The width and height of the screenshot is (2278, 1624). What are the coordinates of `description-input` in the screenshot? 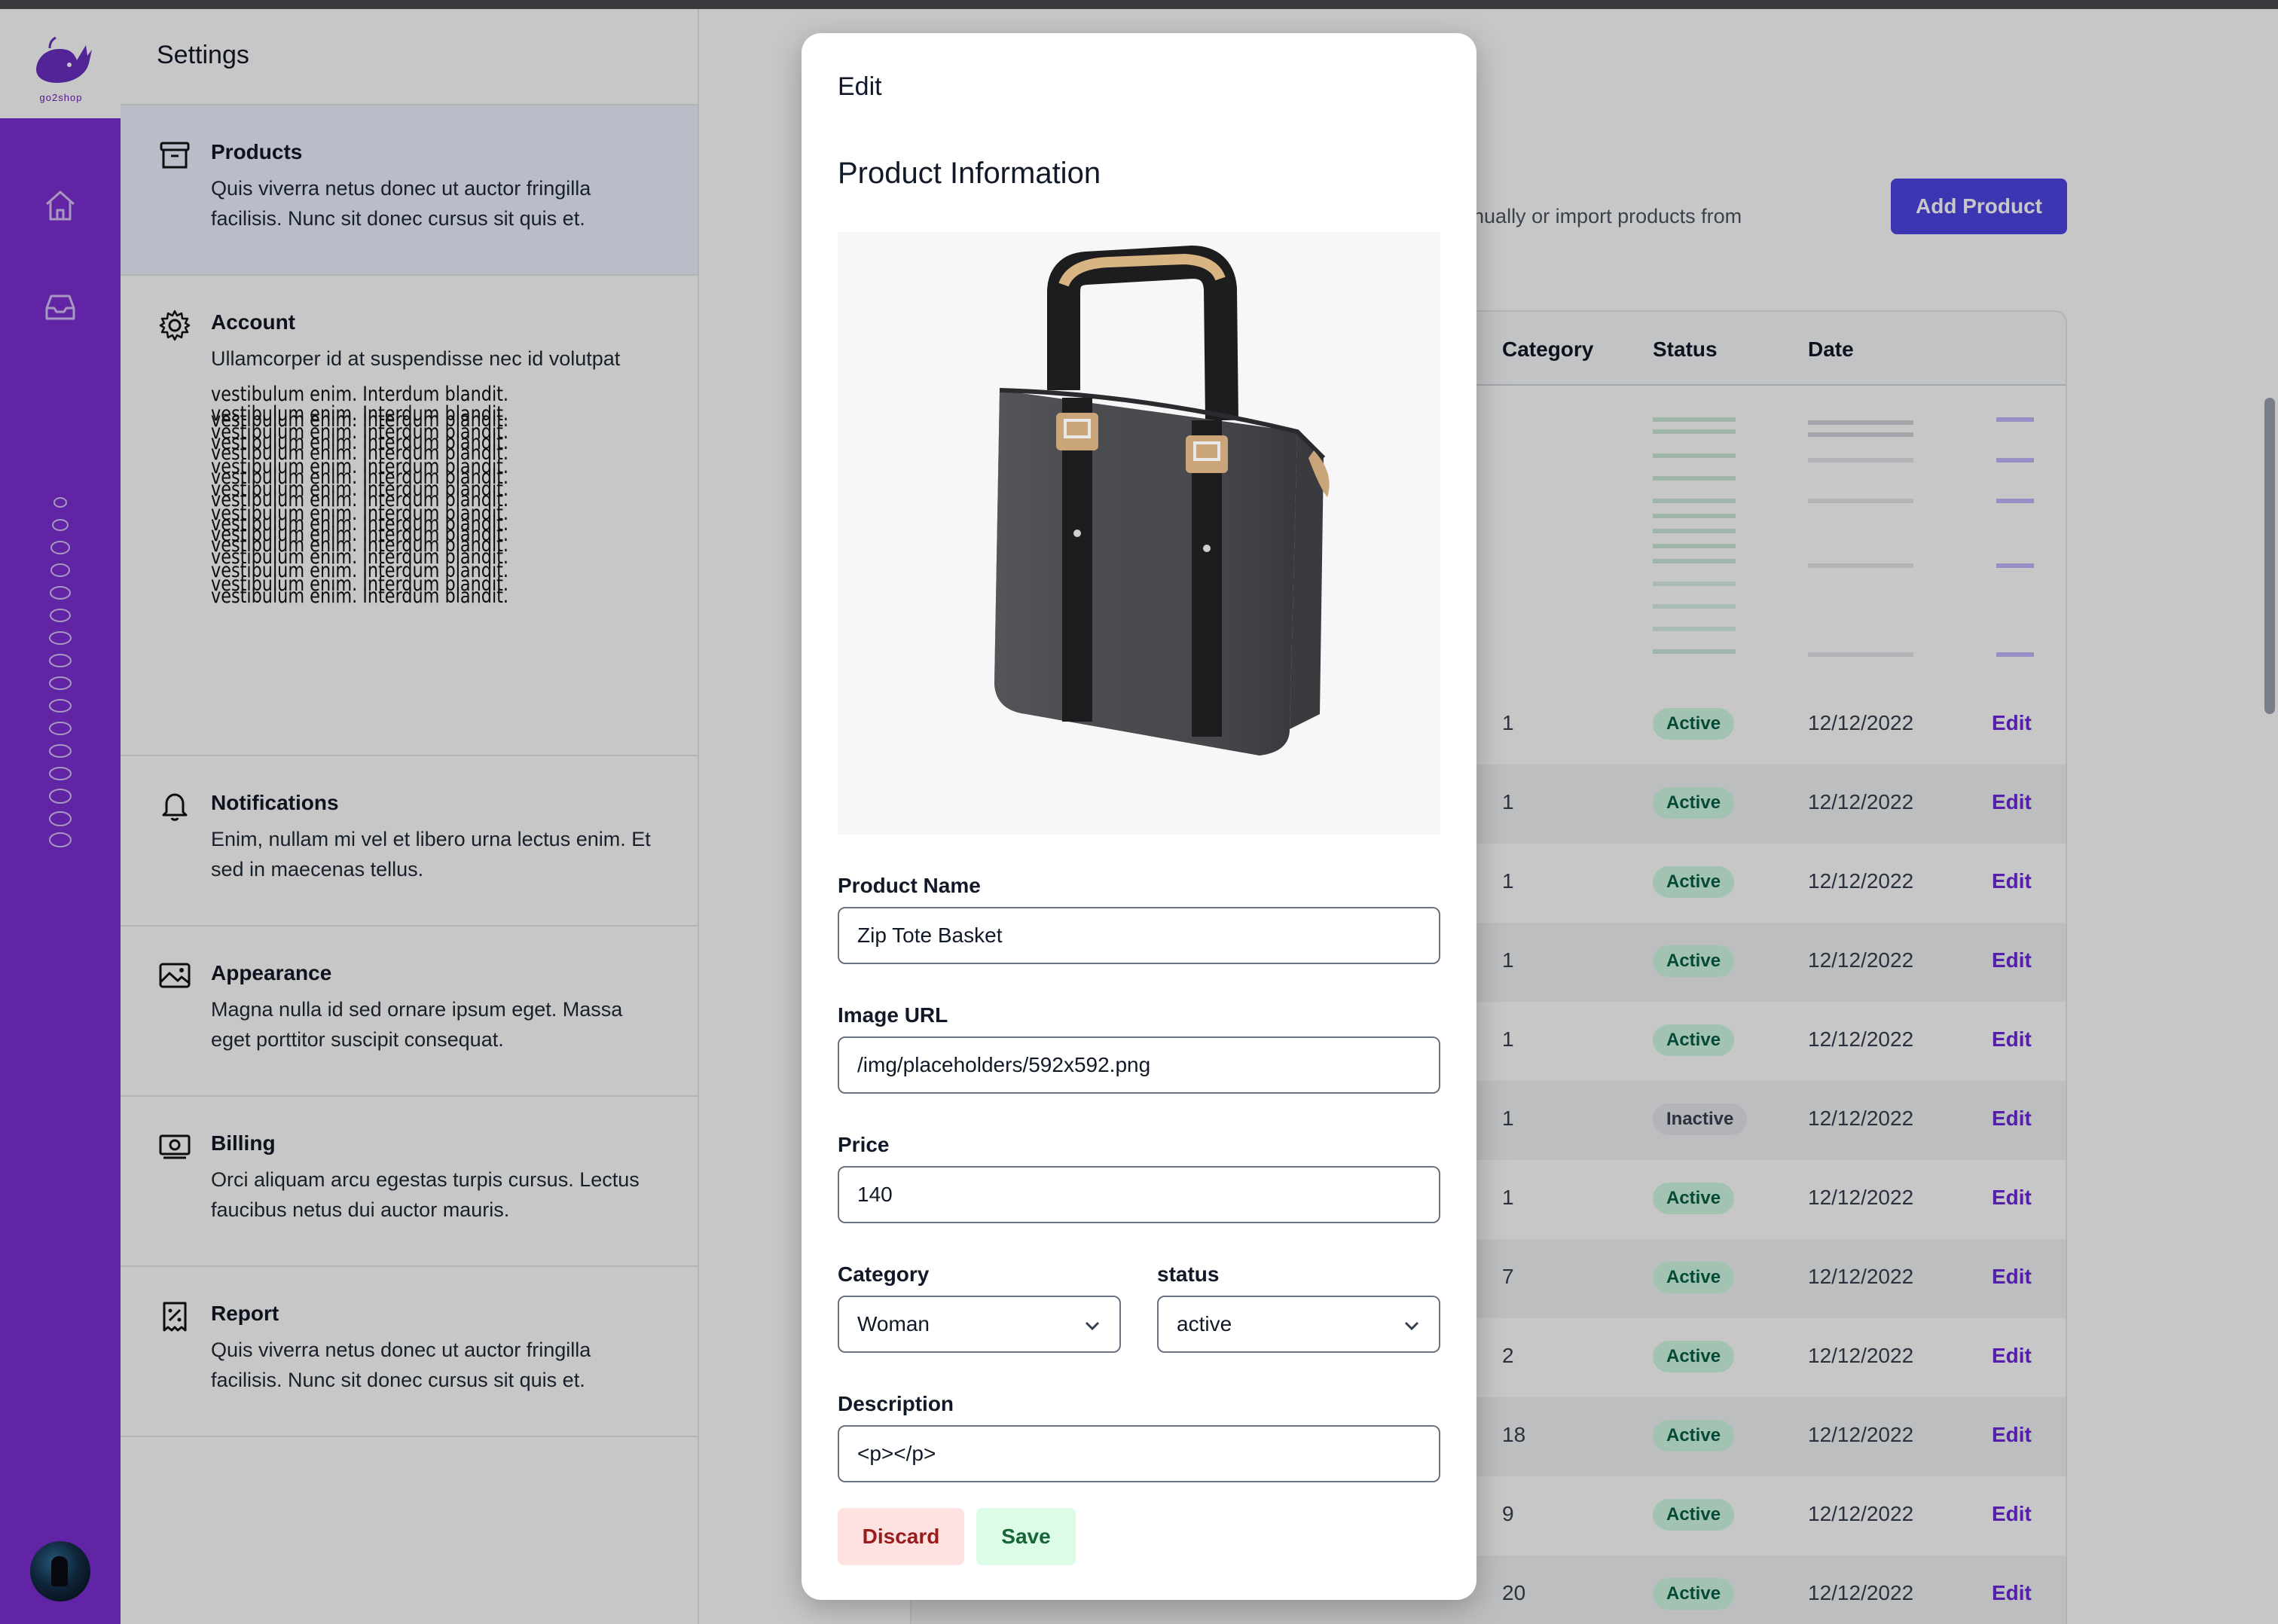 It's located at (1139, 1454).